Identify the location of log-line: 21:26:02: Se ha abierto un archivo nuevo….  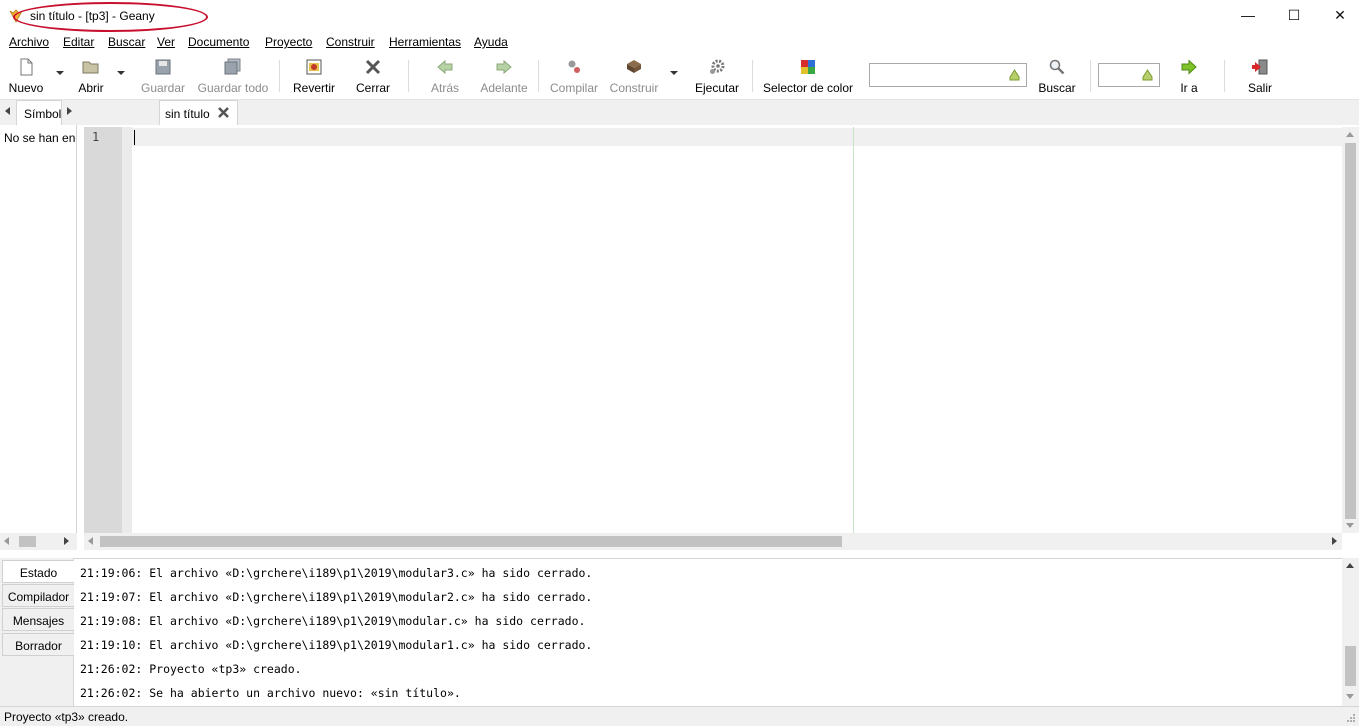
(270, 693).